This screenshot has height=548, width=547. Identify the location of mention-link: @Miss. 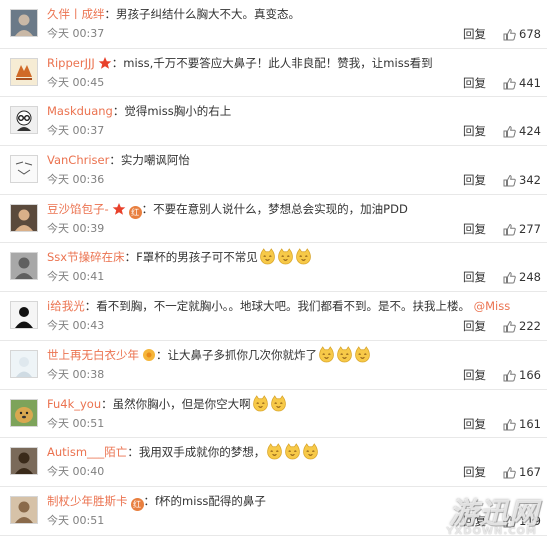
(492, 306).